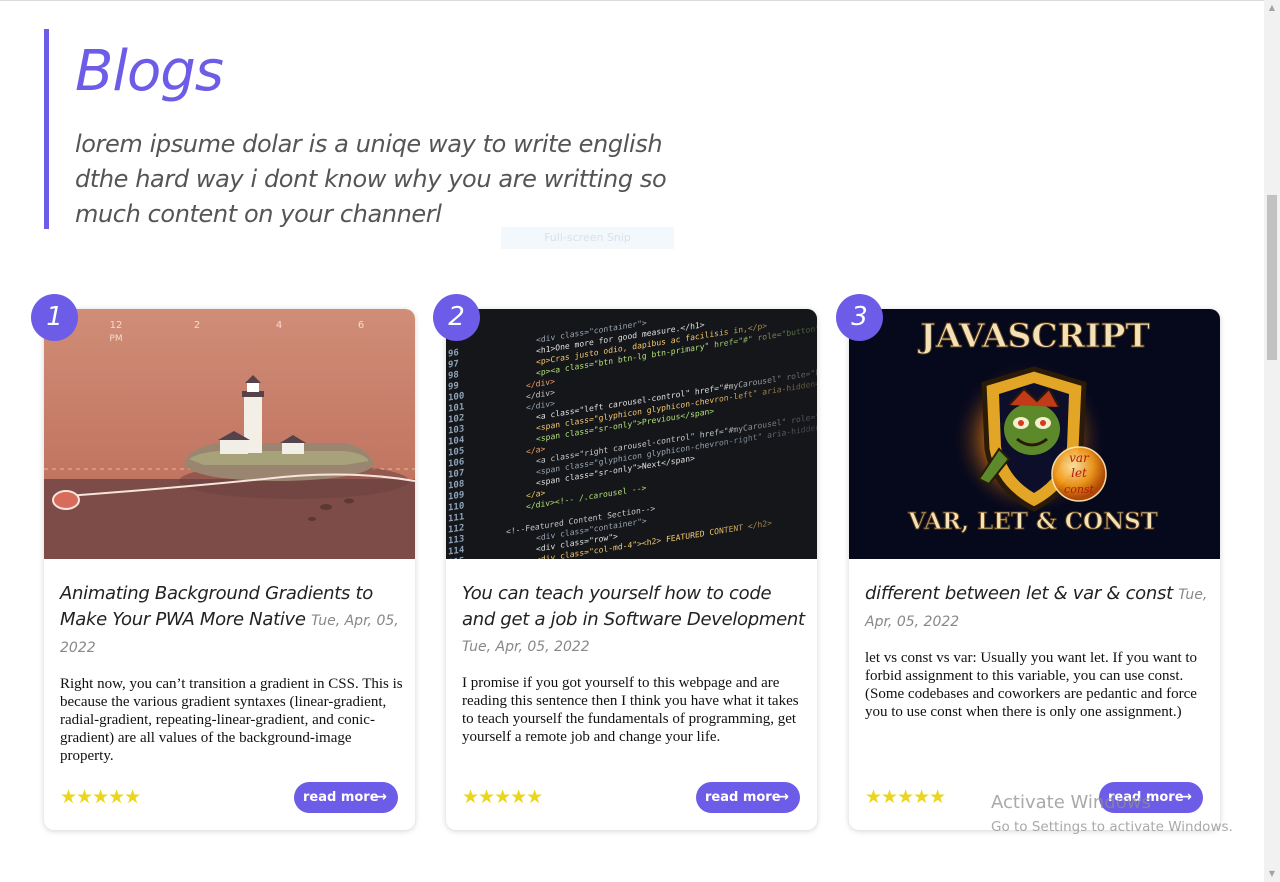 The height and width of the screenshot is (882, 1280). I want to click on card-number-badge: 1, so click(54, 317).